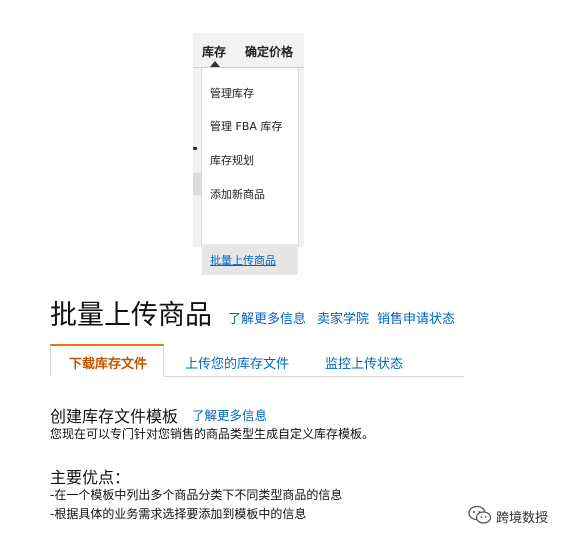 The image size is (572, 543). Describe the element at coordinates (232, 93) in the screenshot. I see `menu-item-manage-inventory: 管理库存` at that location.